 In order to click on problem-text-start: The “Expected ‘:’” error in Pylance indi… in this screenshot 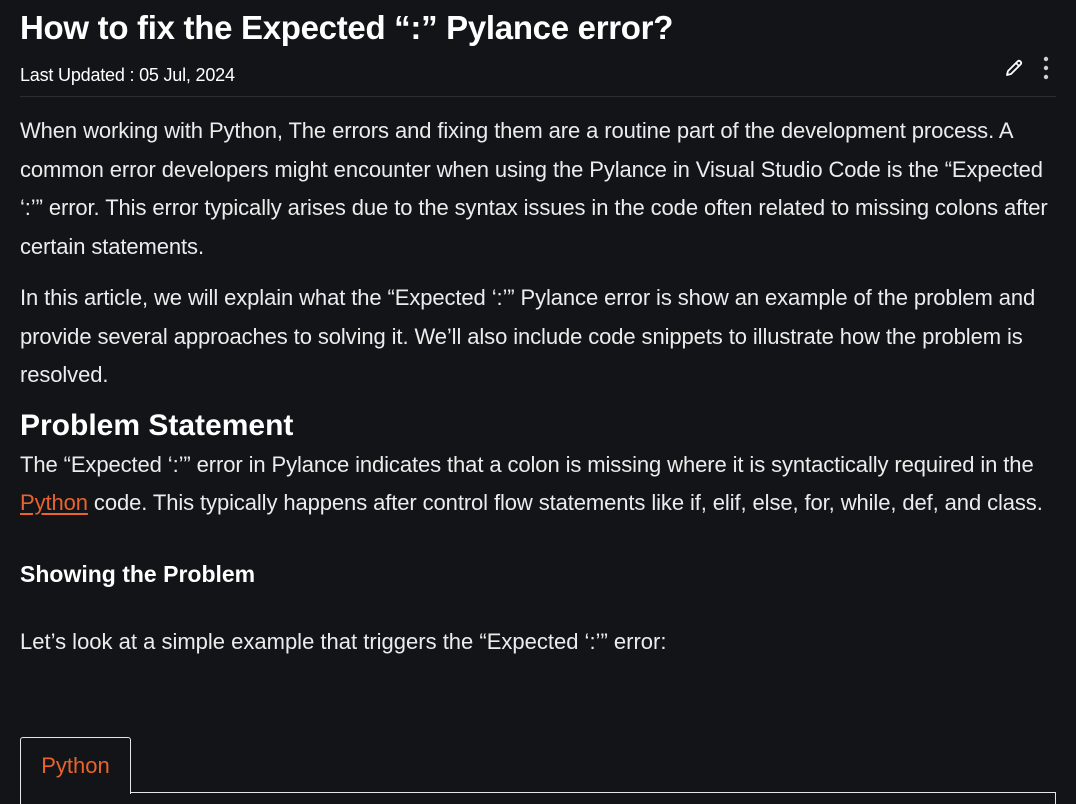, I will do `click(527, 464)`.